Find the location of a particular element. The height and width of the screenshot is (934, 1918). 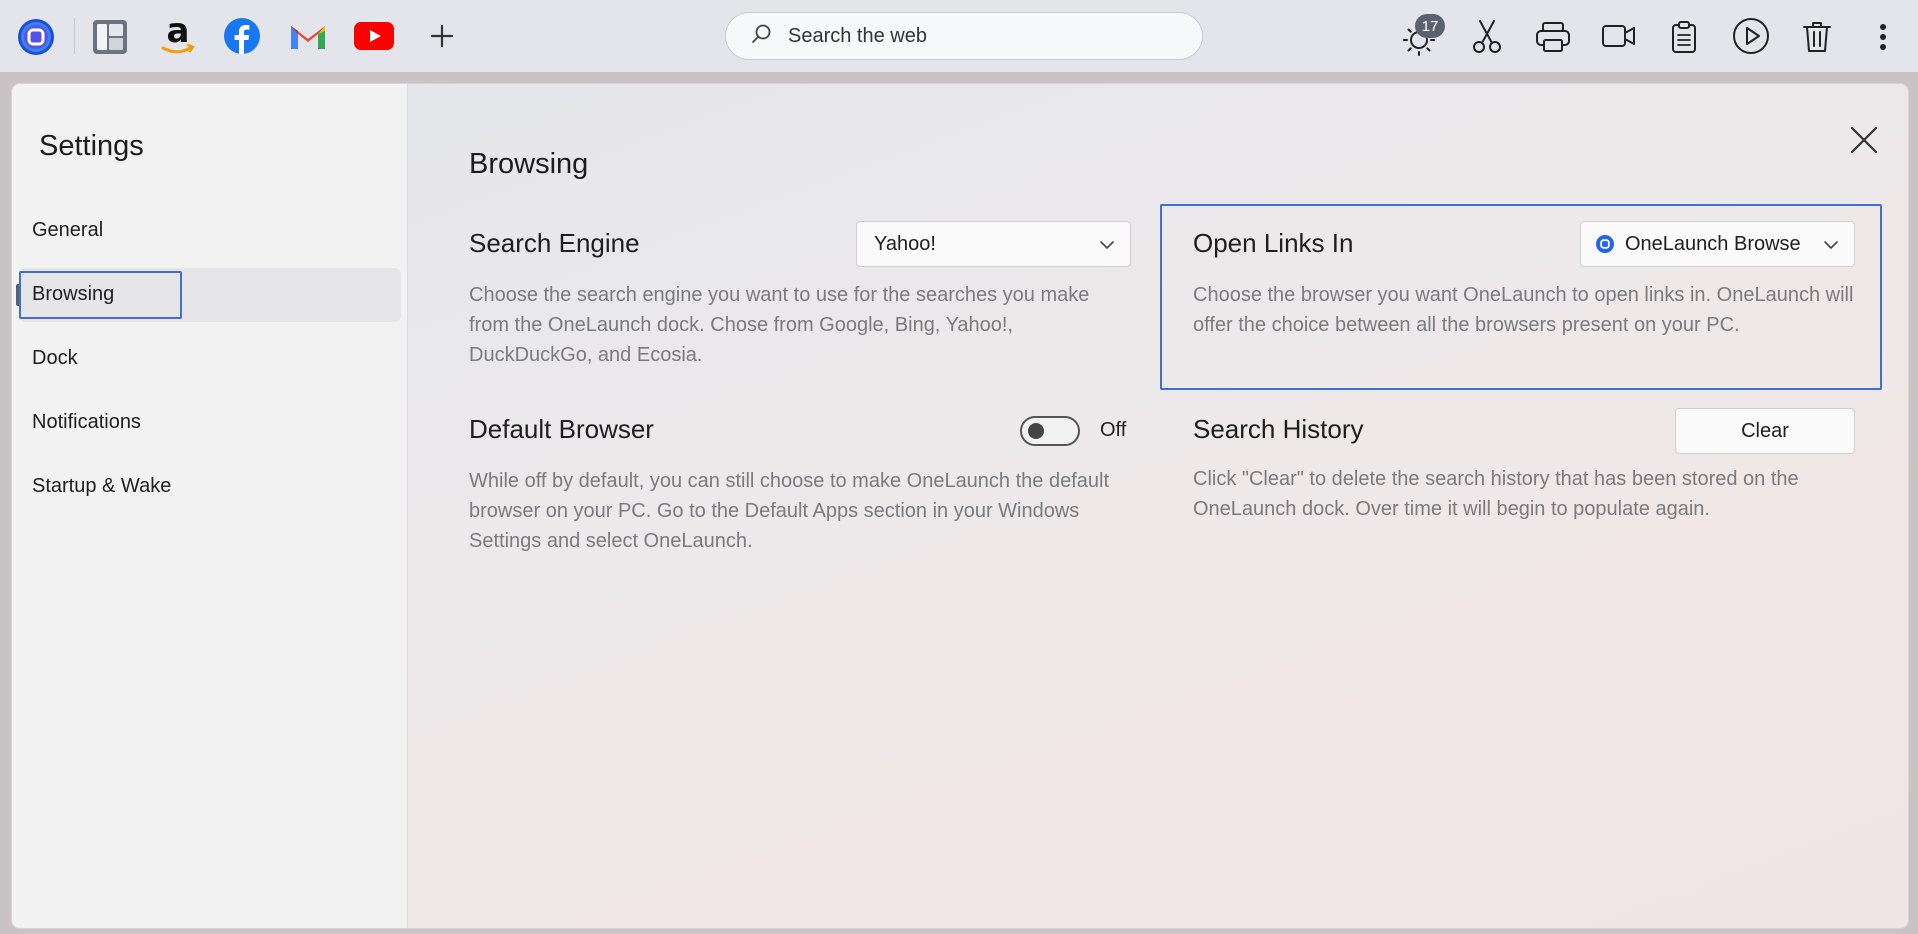

sidebar-item-dock: Dock is located at coordinates (55, 358).